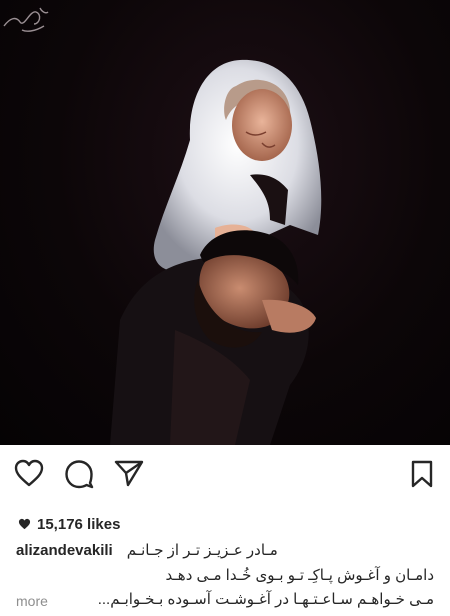 Image resolution: width=450 pixels, height=616 pixels. I want to click on paper-plane-icon, so click(129, 473).